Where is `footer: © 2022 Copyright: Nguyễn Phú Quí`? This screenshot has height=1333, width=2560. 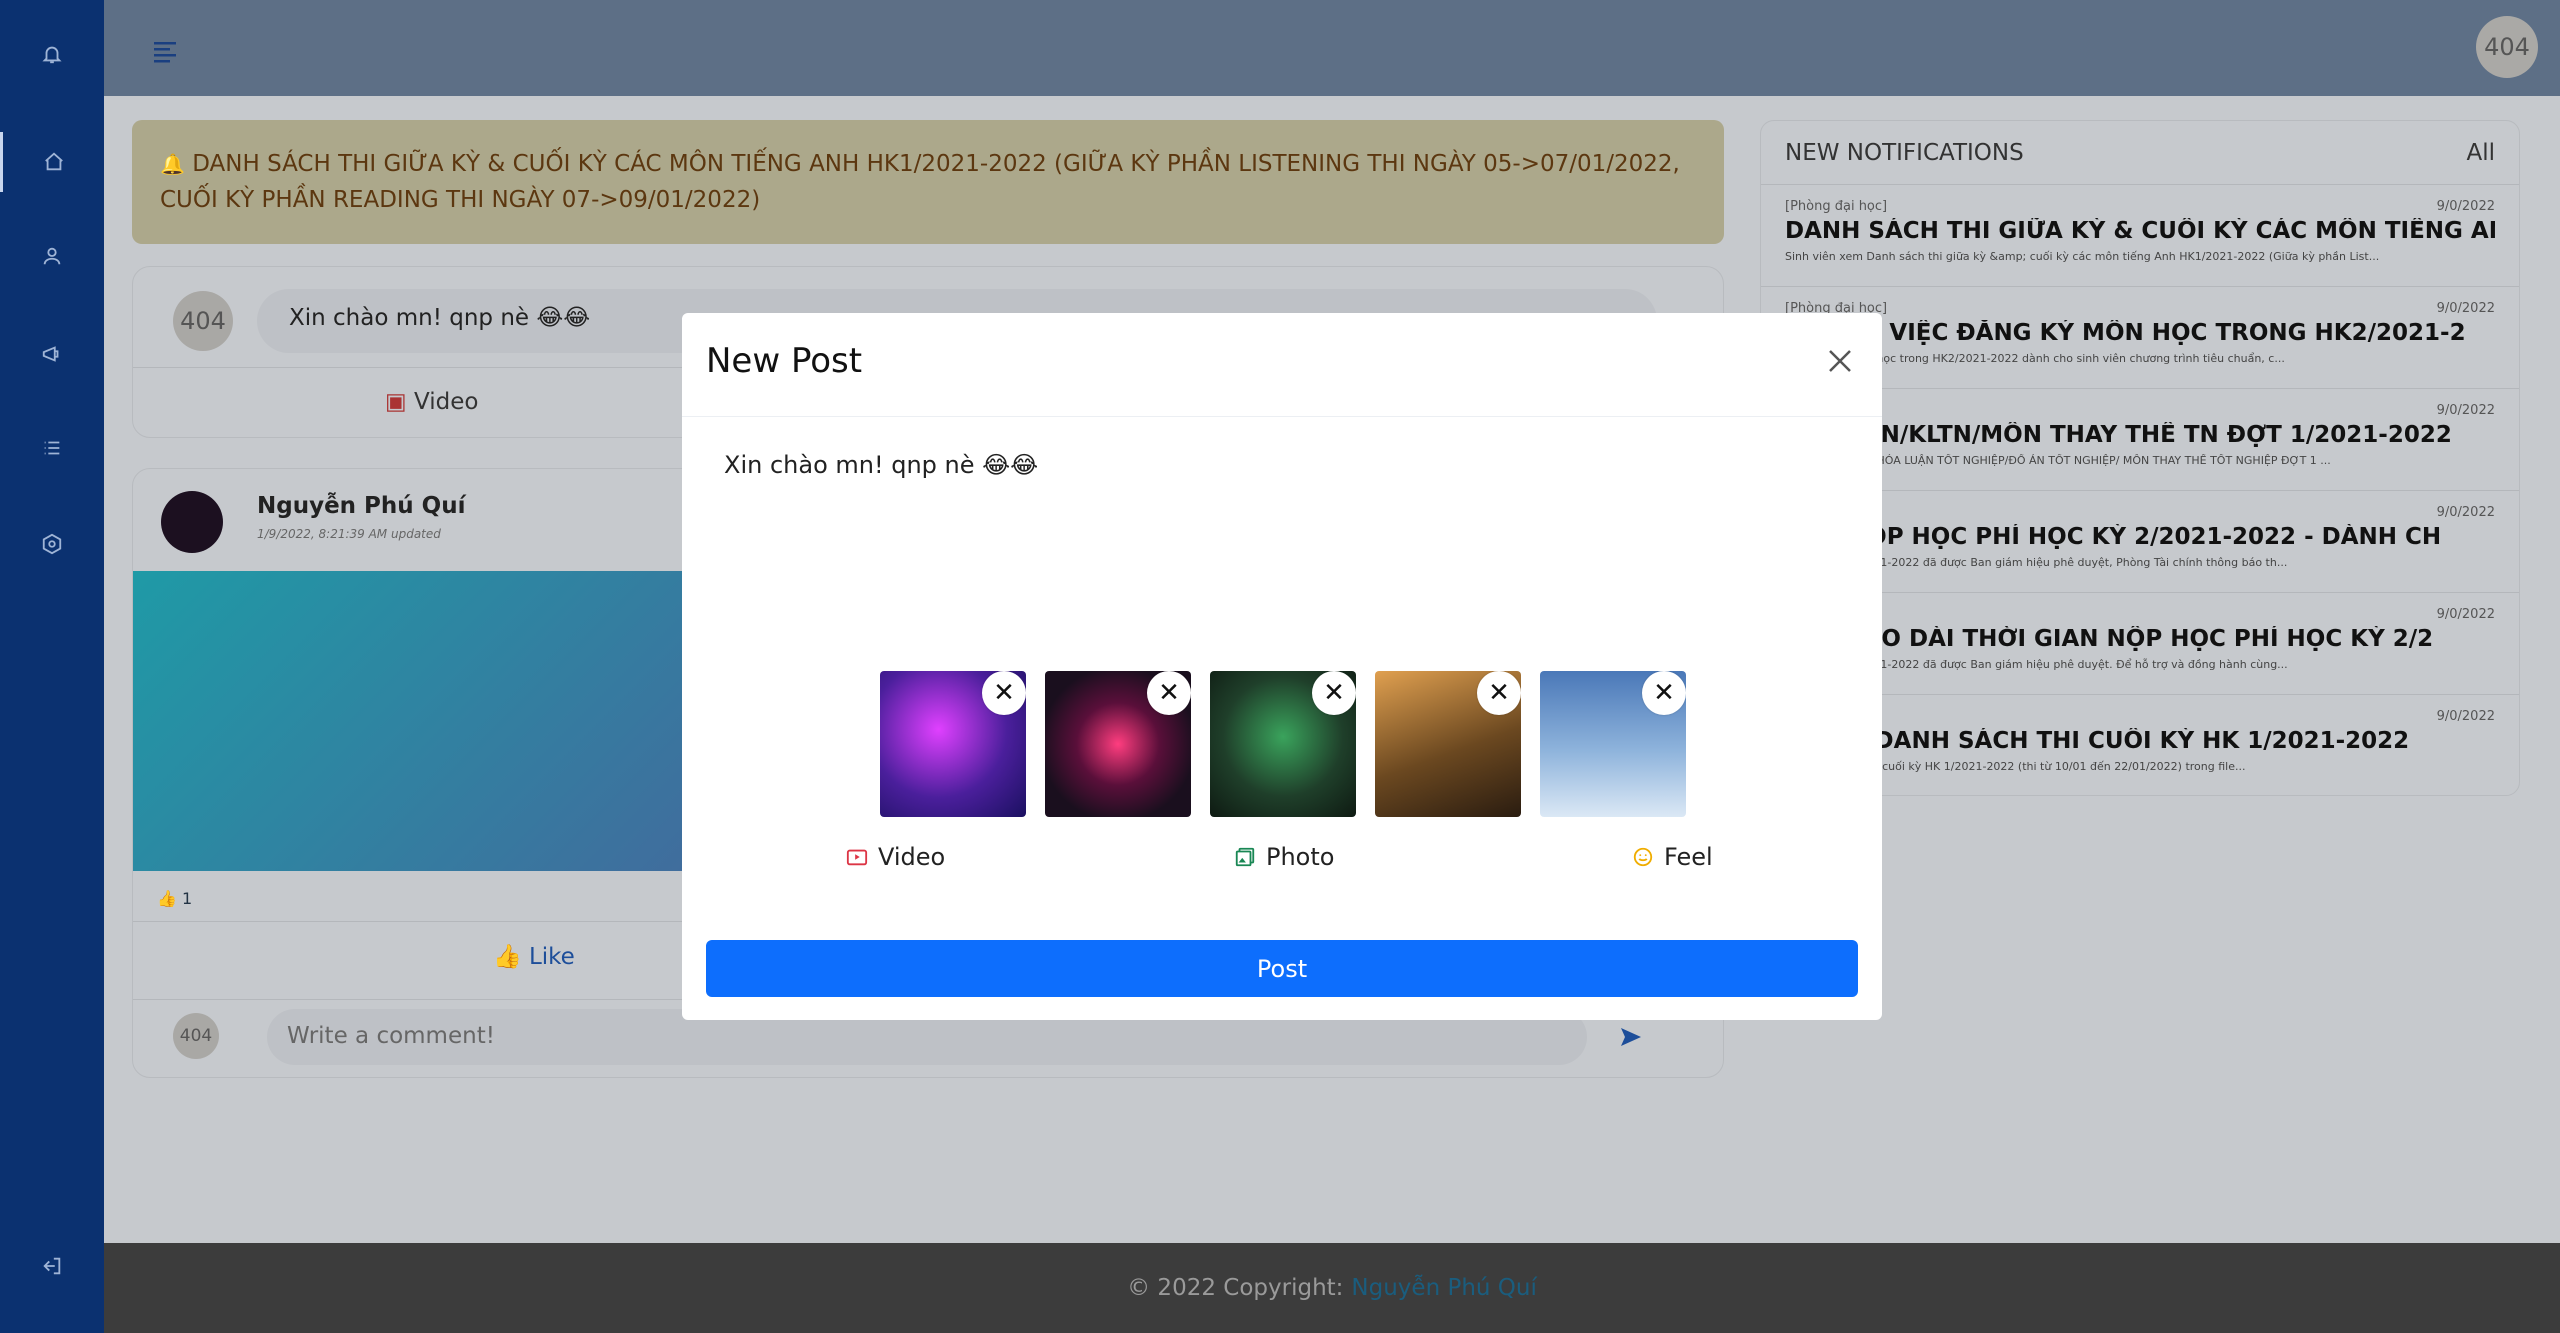
footer: © 2022 Copyright: Nguyễn Phú Quí is located at coordinates (1332, 1288).